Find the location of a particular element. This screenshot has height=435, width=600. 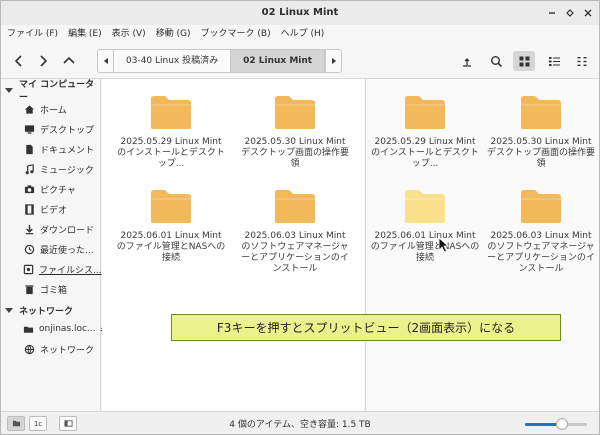

search-icon is located at coordinates (496, 61).